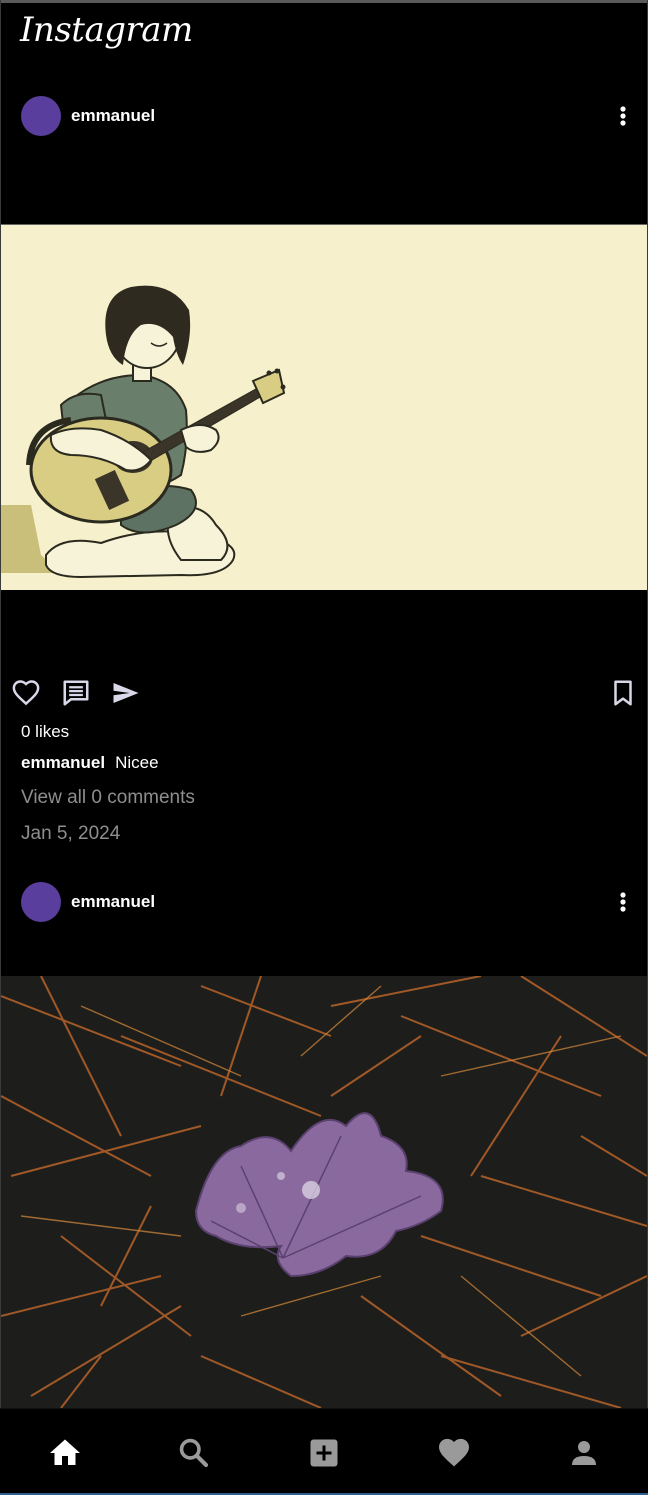 This screenshot has width=648, height=1495. I want to click on bottom-navigation, so click(324, 1451).